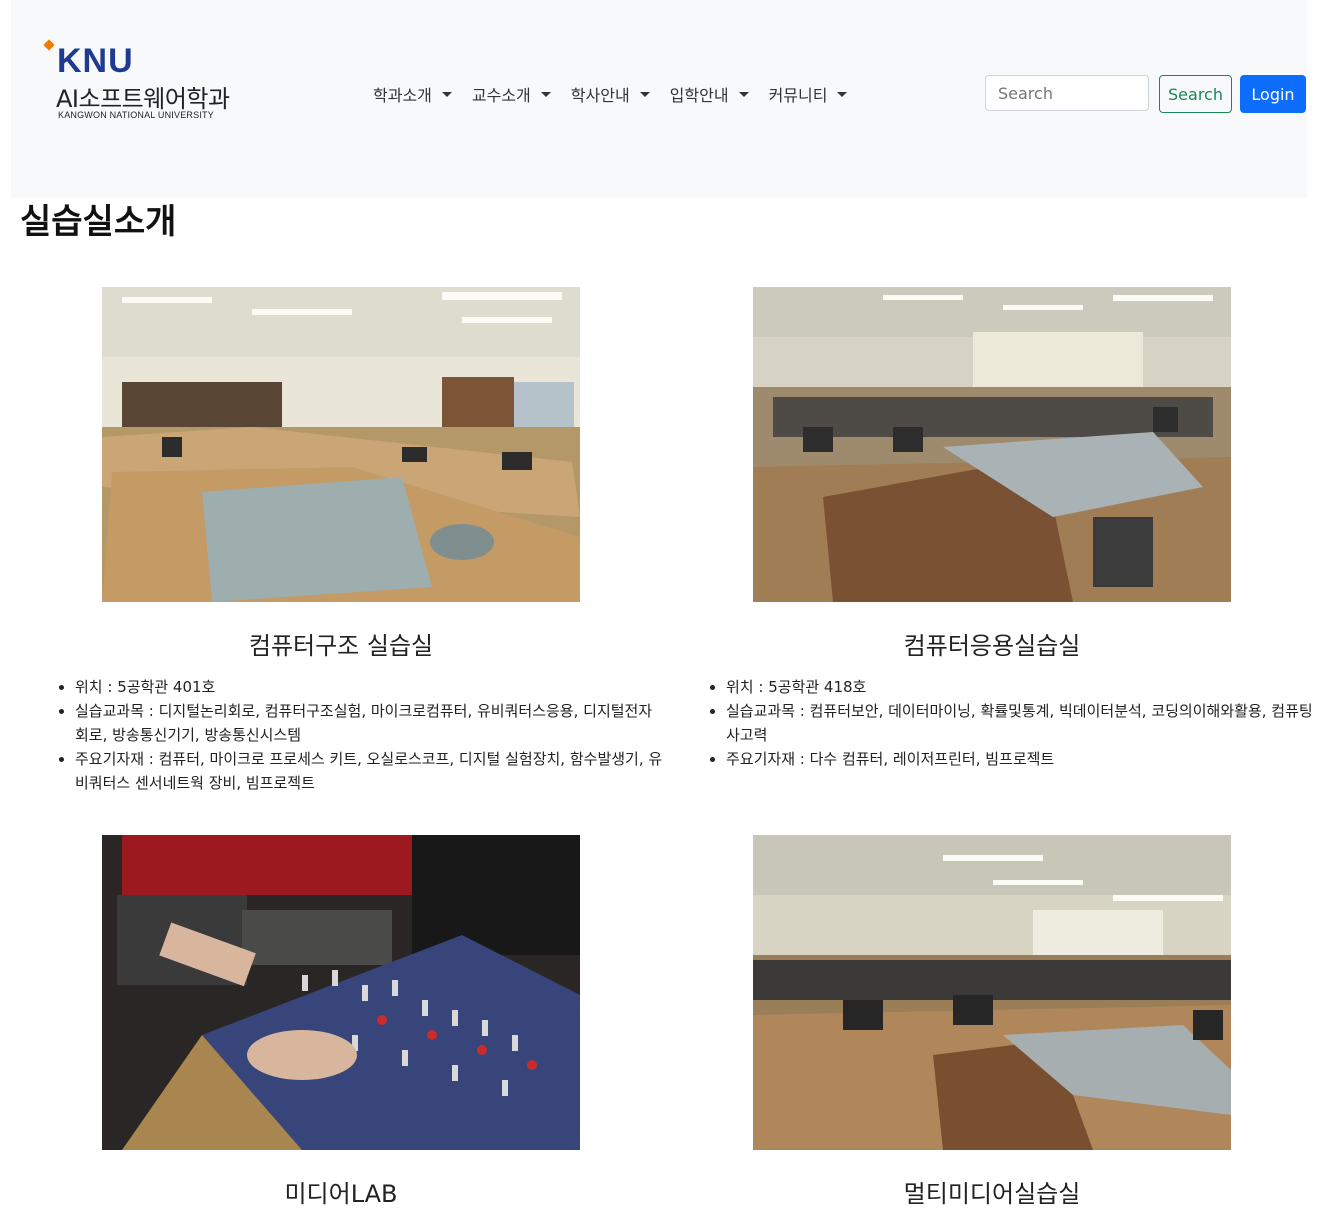  What do you see at coordinates (501, 95) in the screenshot?
I see `menu-label: 교수소개` at bounding box center [501, 95].